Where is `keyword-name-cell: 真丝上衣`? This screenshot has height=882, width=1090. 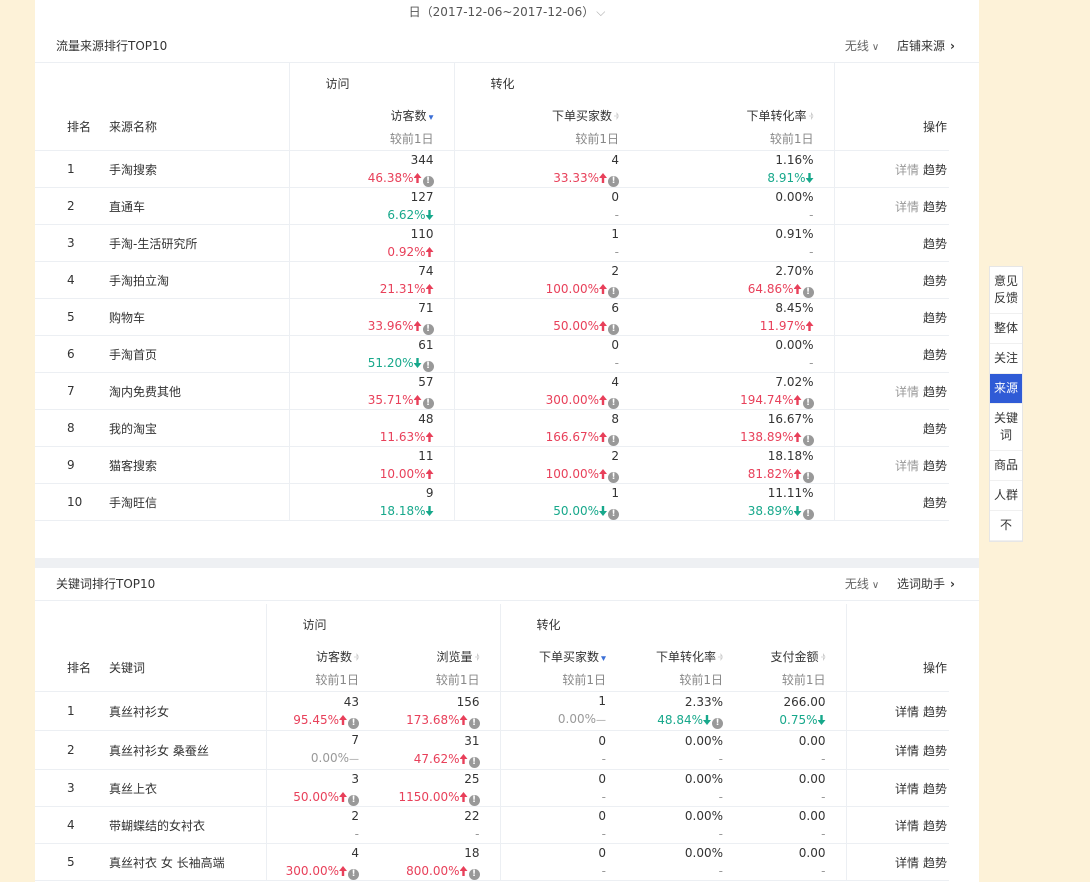 keyword-name-cell: 真丝上衣 is located at coordinates (187, 788).